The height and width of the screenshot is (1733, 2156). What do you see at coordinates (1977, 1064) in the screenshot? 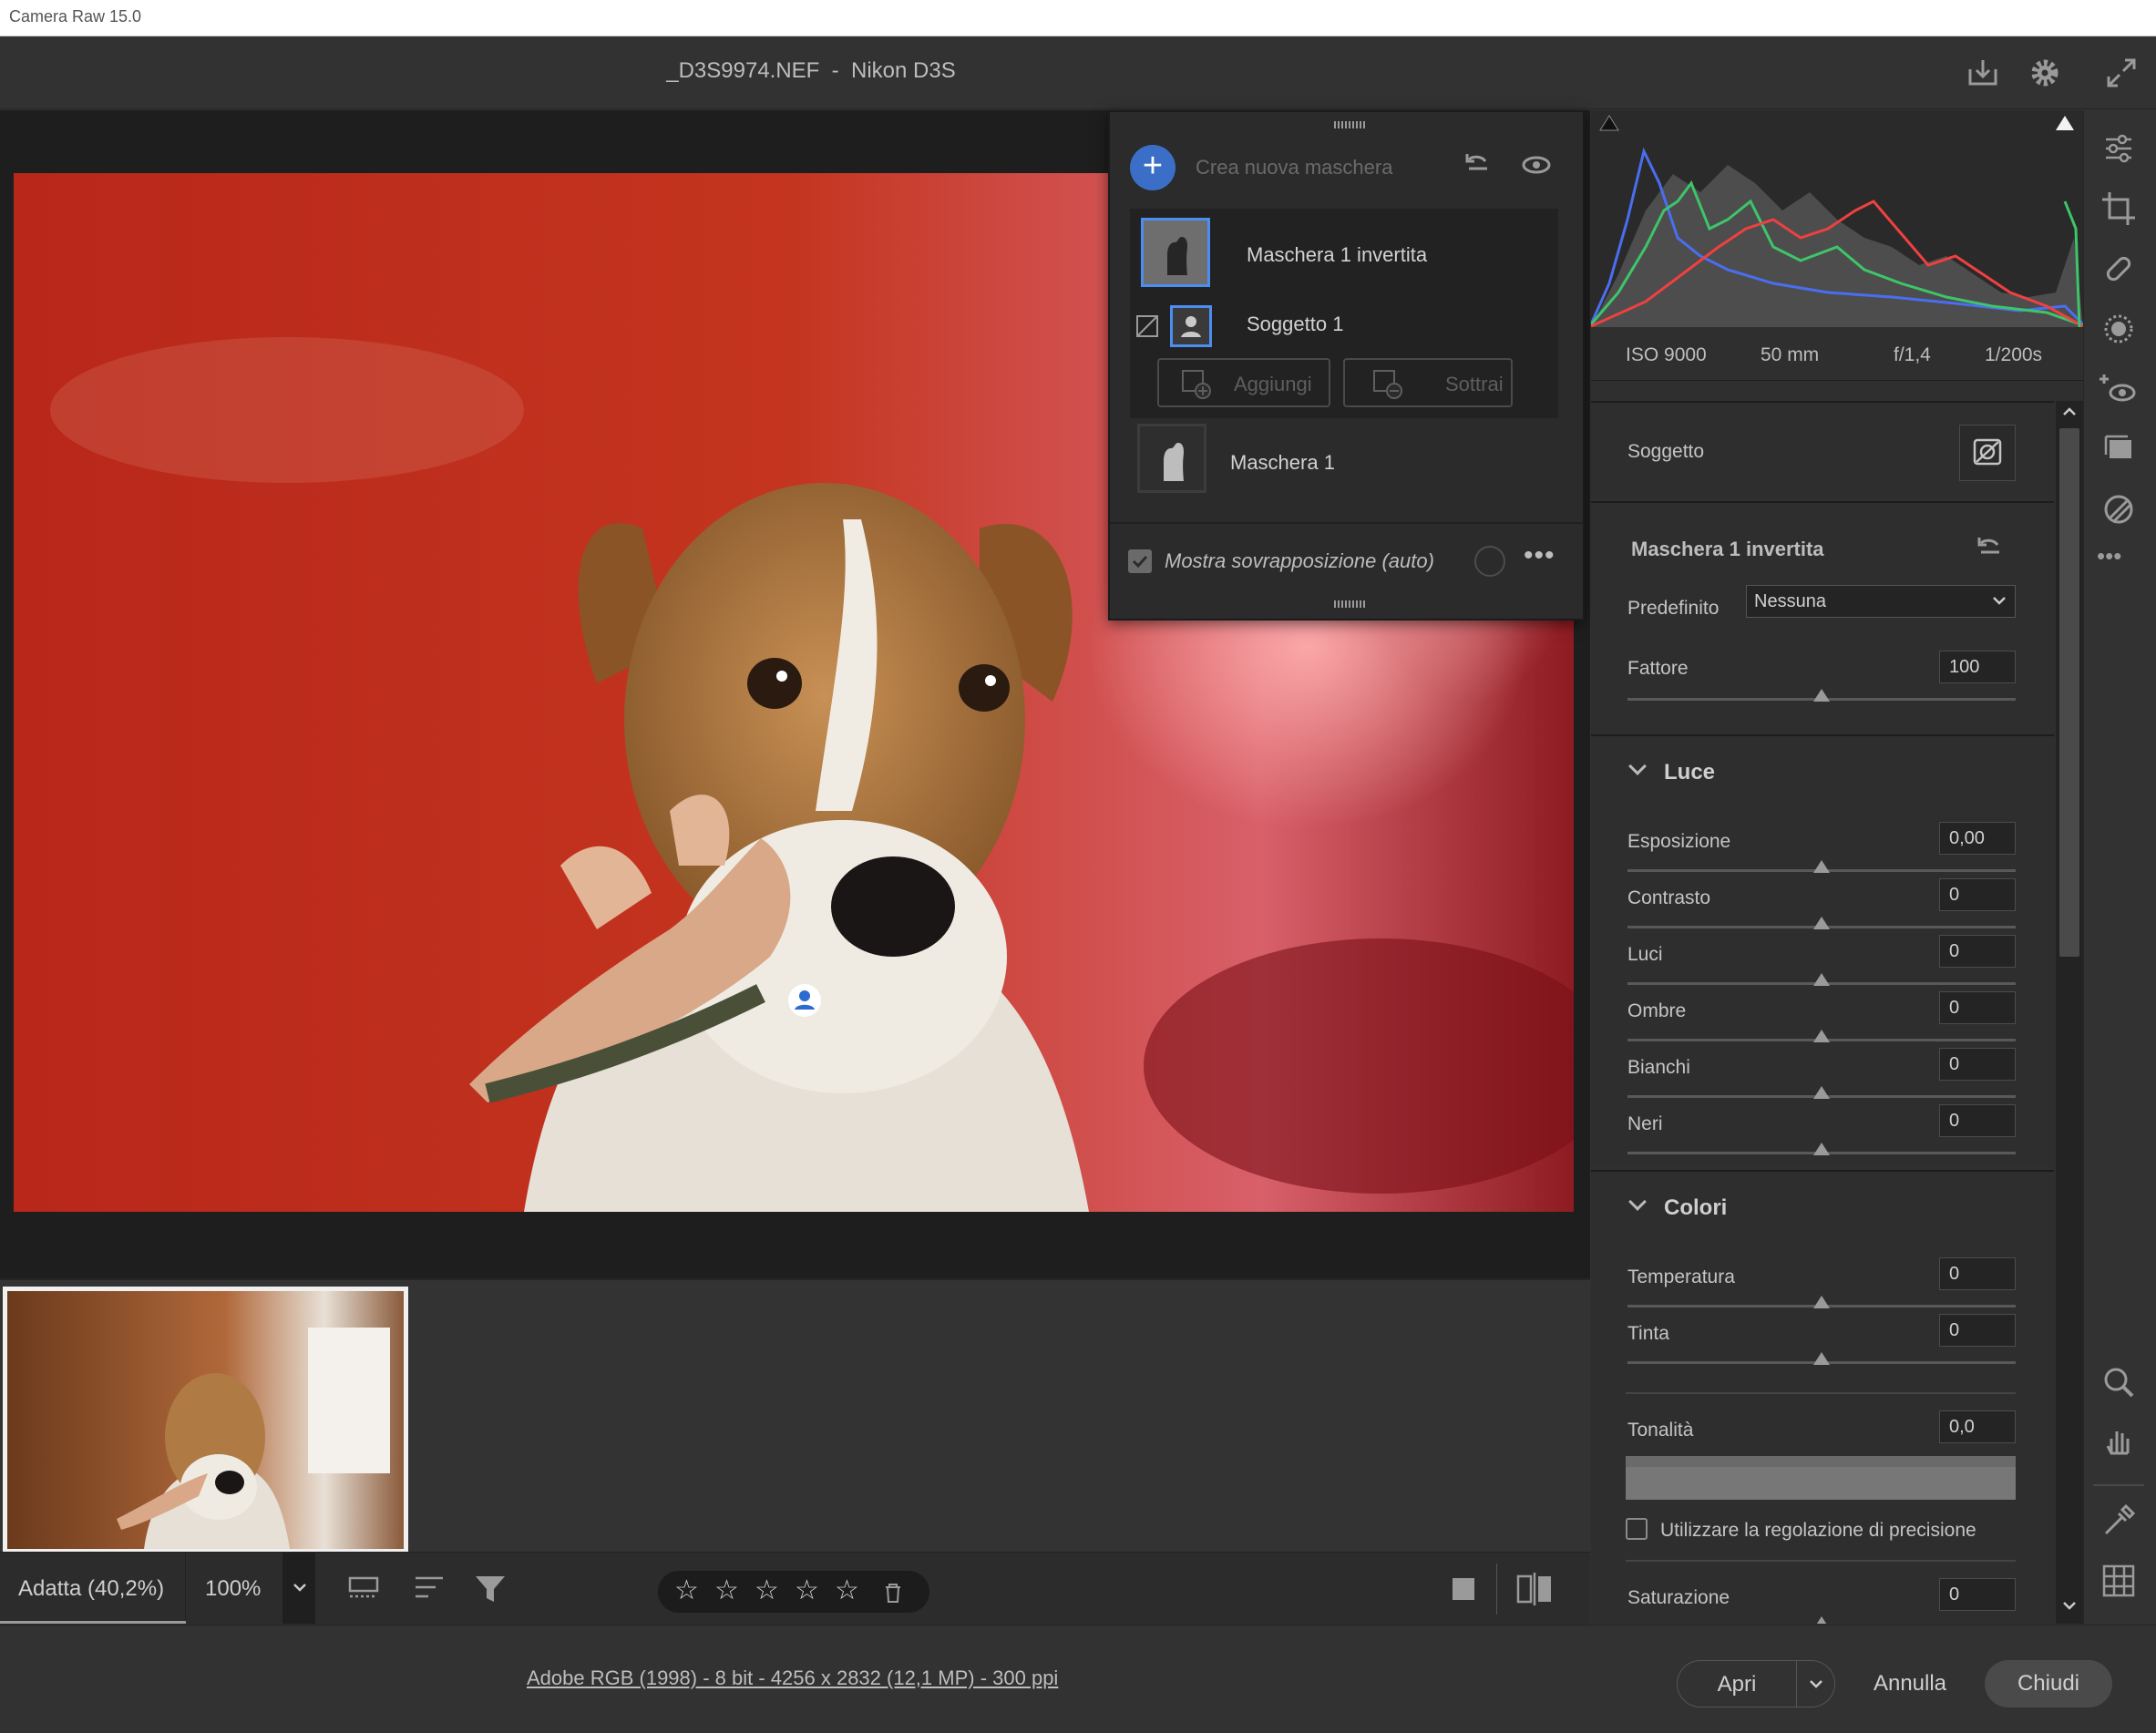
I see `whites-value: 0` at bounding box center [1977, 1064].